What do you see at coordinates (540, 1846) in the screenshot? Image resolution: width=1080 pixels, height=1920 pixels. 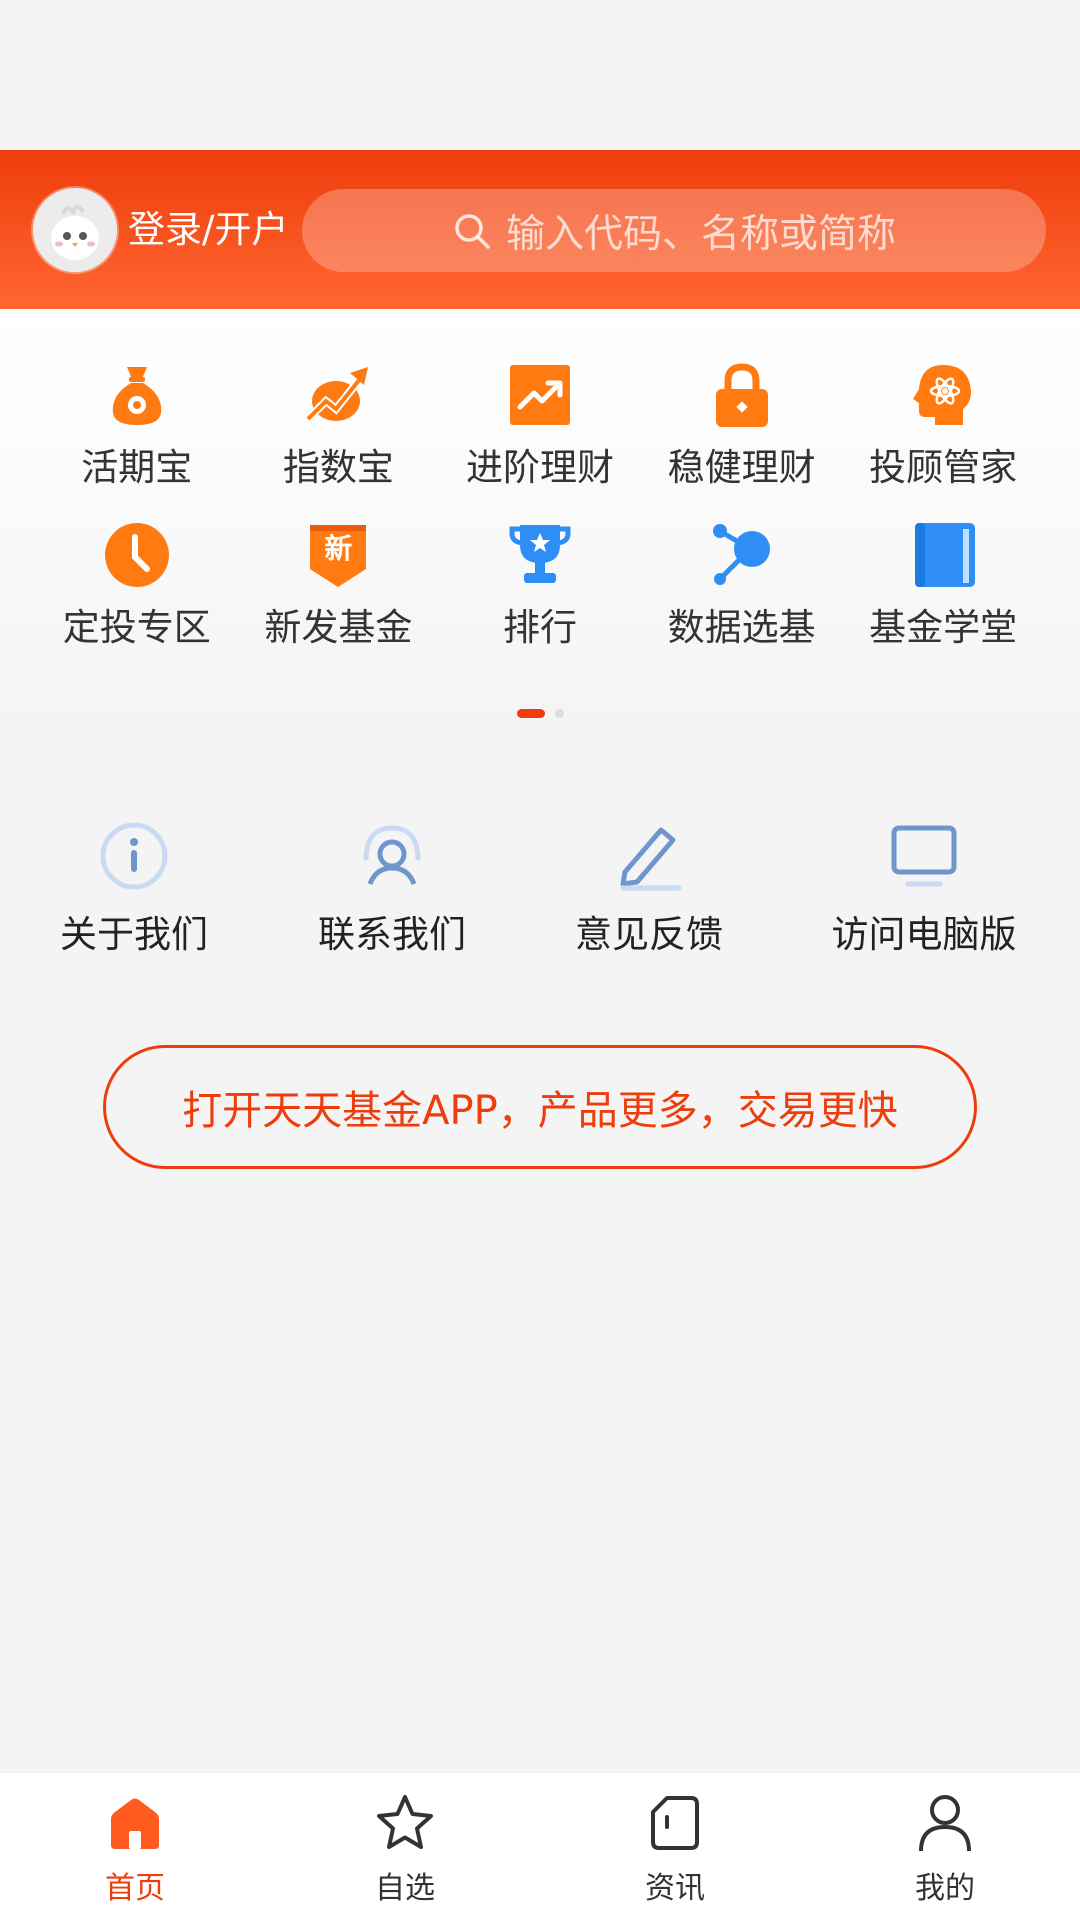 I see `bottom-tab-bar: 首页 自选 资讯 我的` at bounding box center [540, 1846].